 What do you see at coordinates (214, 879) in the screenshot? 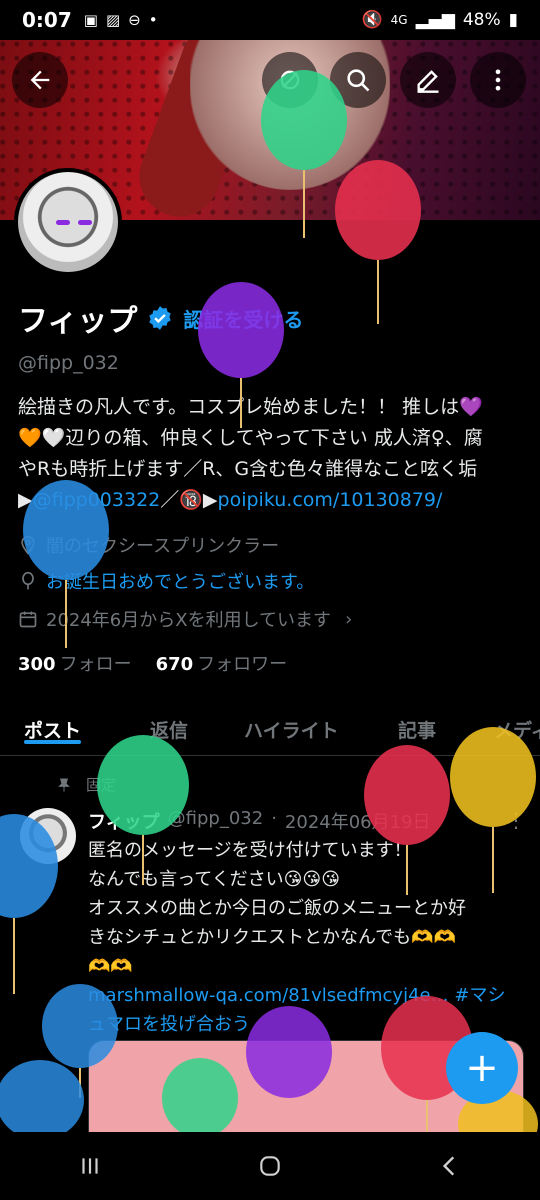
I see `post-line: なんでも言ってください😘😘😘` at bounding box center [214, 879].